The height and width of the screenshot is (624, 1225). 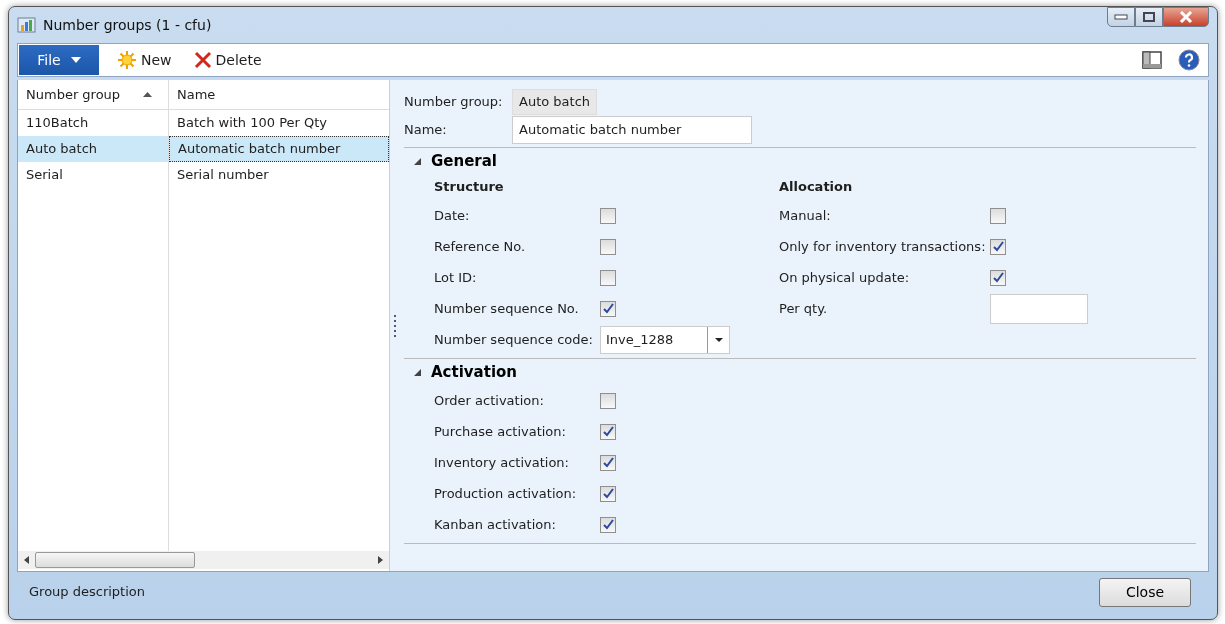 What do you see at coordinates (804, 308) in the screenshot?
I see `field-label: Per qty.` at bounding box center [804, 308].